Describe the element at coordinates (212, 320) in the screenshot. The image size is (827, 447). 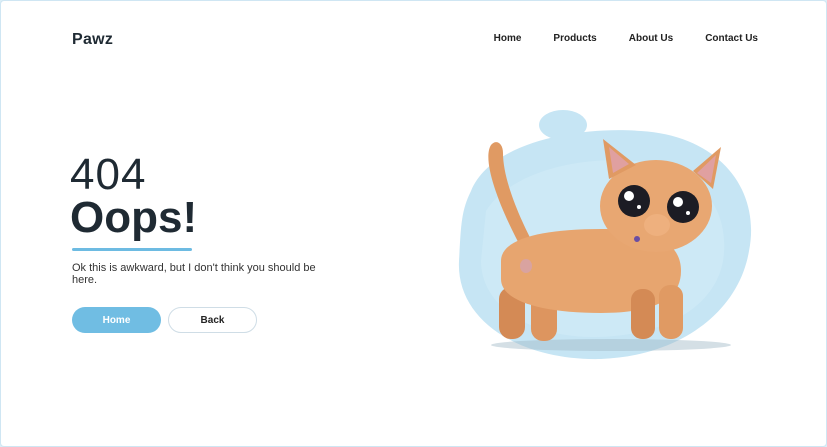
I see `back-button: Back` at that location.